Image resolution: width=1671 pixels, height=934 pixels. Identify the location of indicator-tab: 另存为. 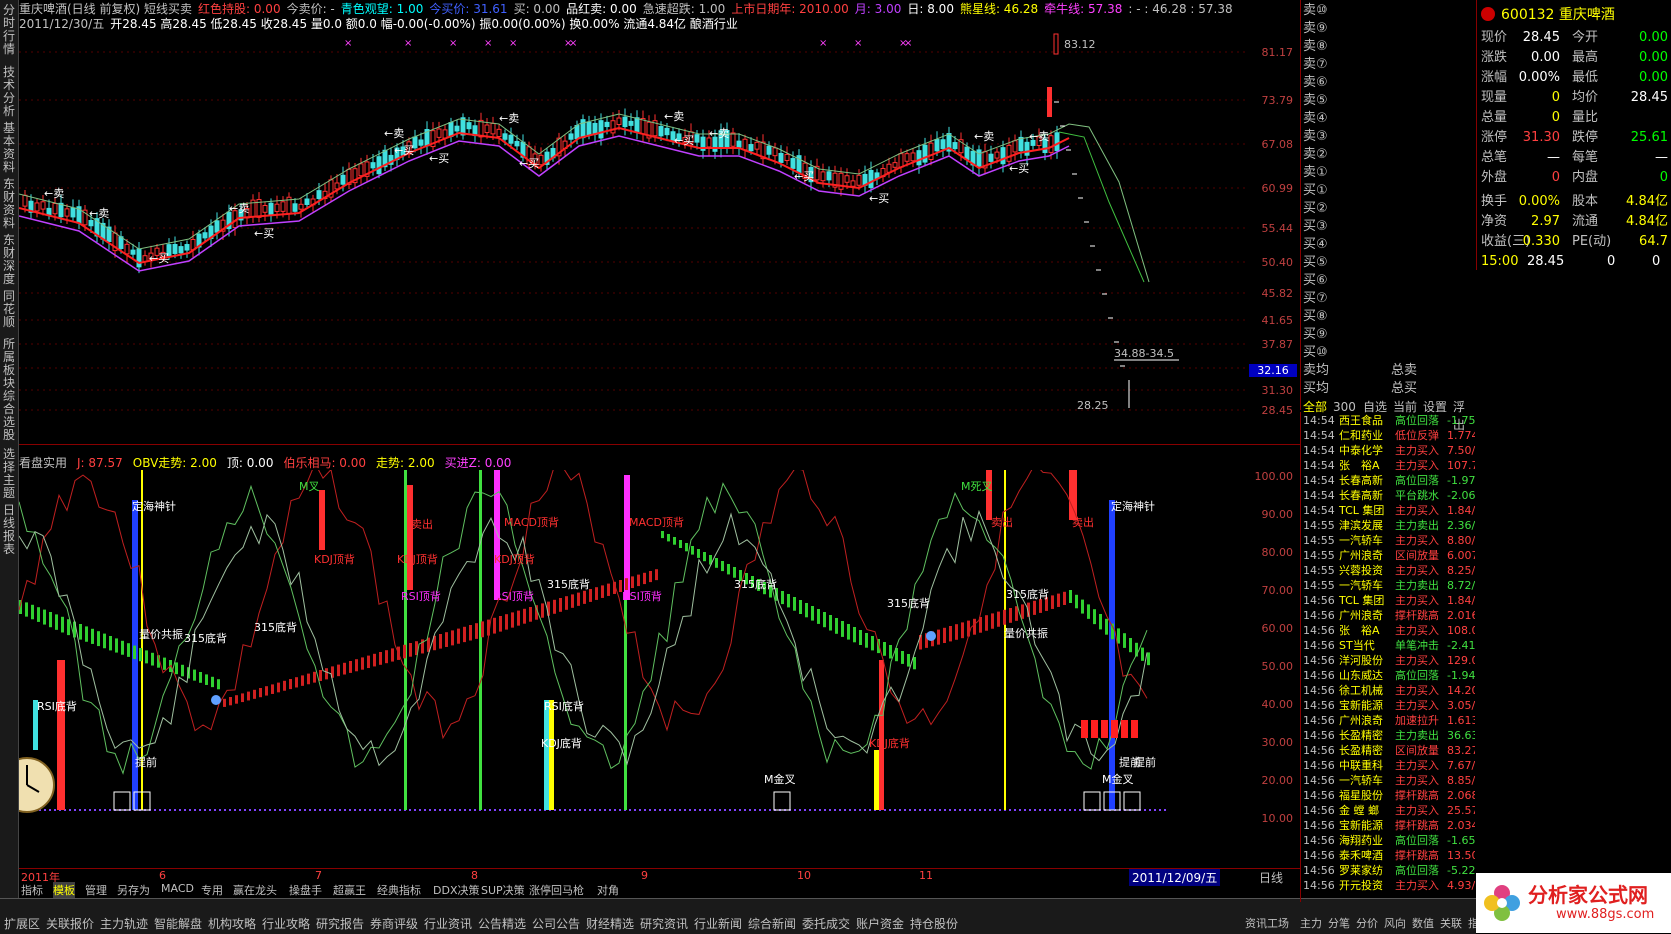
(133, 890).